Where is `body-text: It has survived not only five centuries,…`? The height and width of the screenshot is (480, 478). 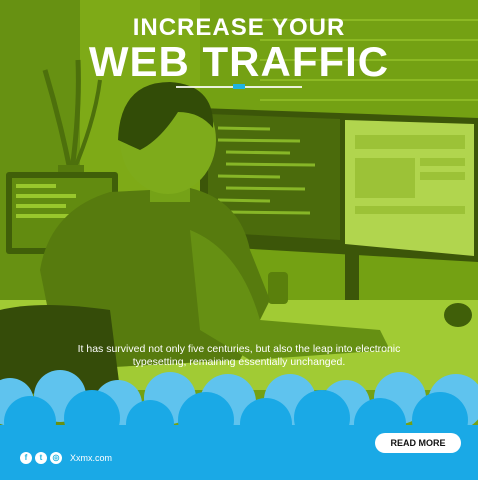 body-text: It has survived not only five centuries,… is located at coordinates (239, 355).